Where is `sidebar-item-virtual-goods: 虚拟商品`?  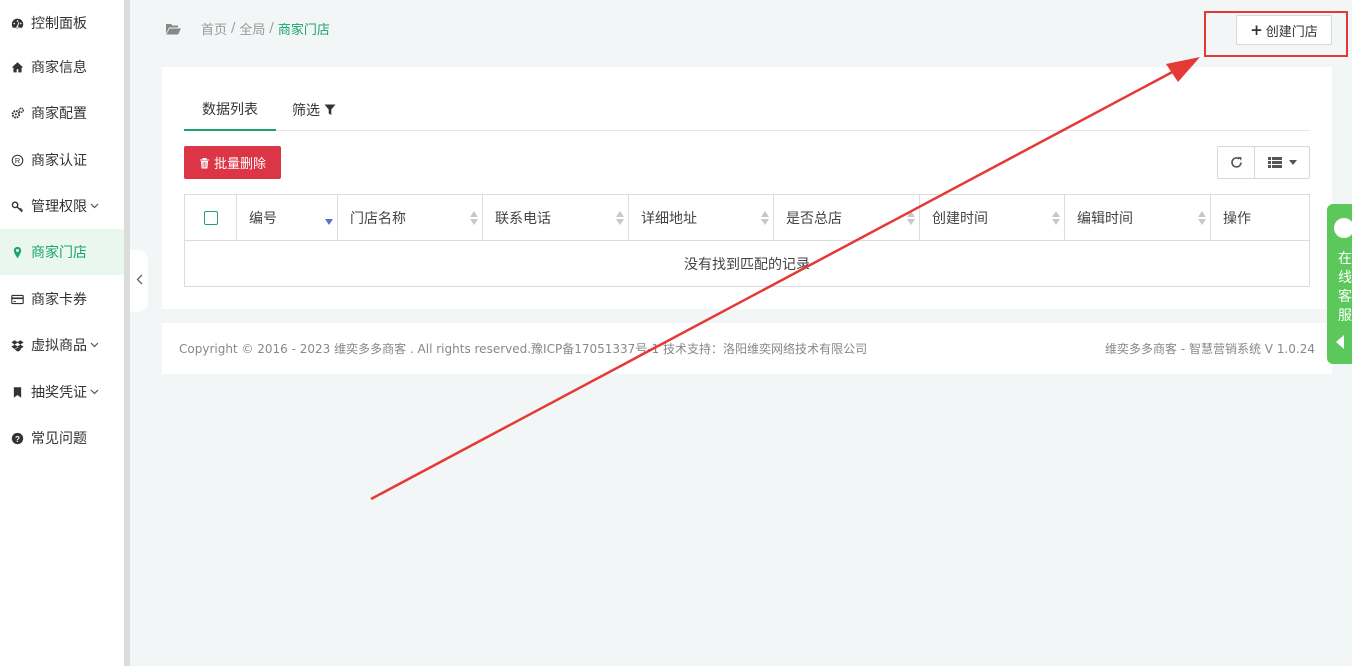 sidebar-item-virtual-goods: 虚拟商品 is located at coordinates (62, 345).